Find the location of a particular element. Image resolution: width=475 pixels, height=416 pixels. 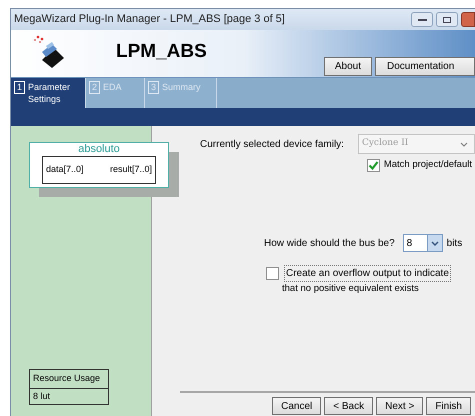

bus-width-label: How wide should the bus be? is located at coordinates (329, 243).